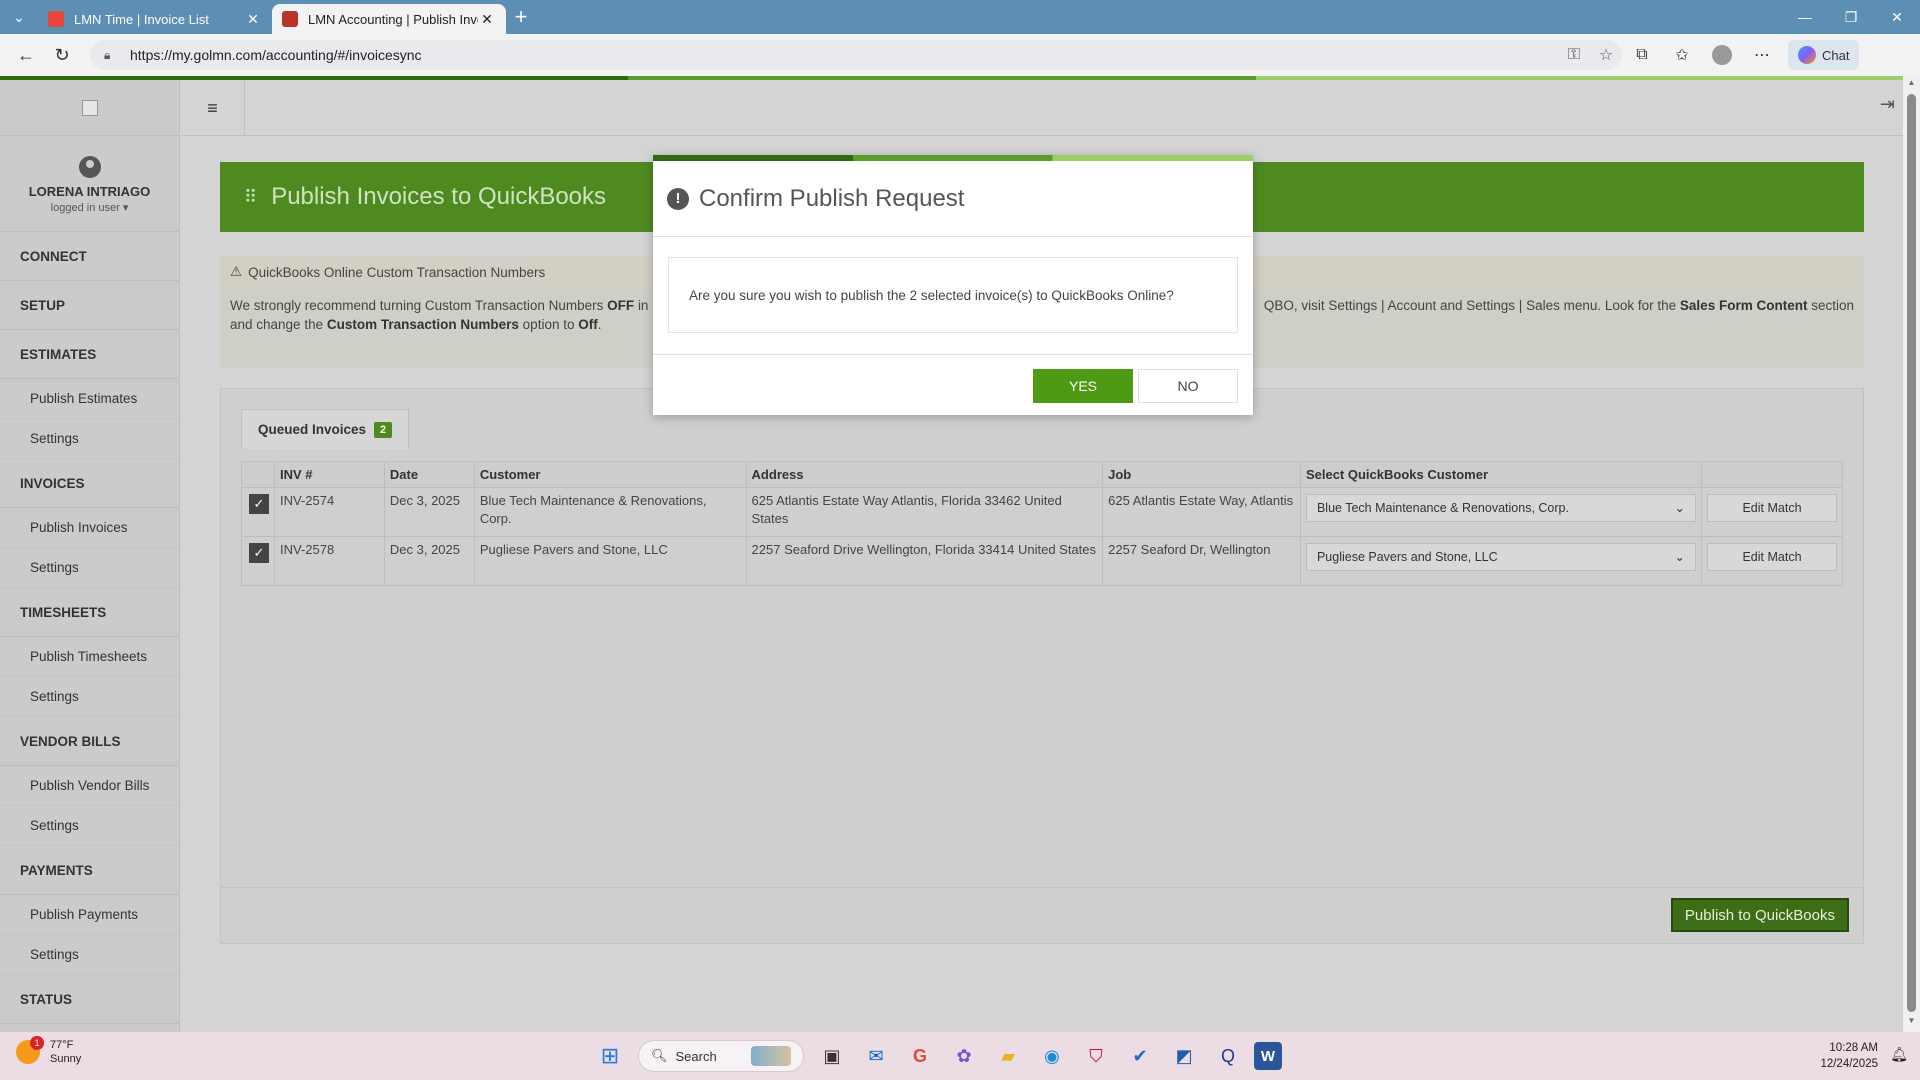 Image resolution: width=1920 pixels, height=1080 pixels. I want to click on invoice-job: 2257 Seaford Dr, Wellington, so click(1201, 561).